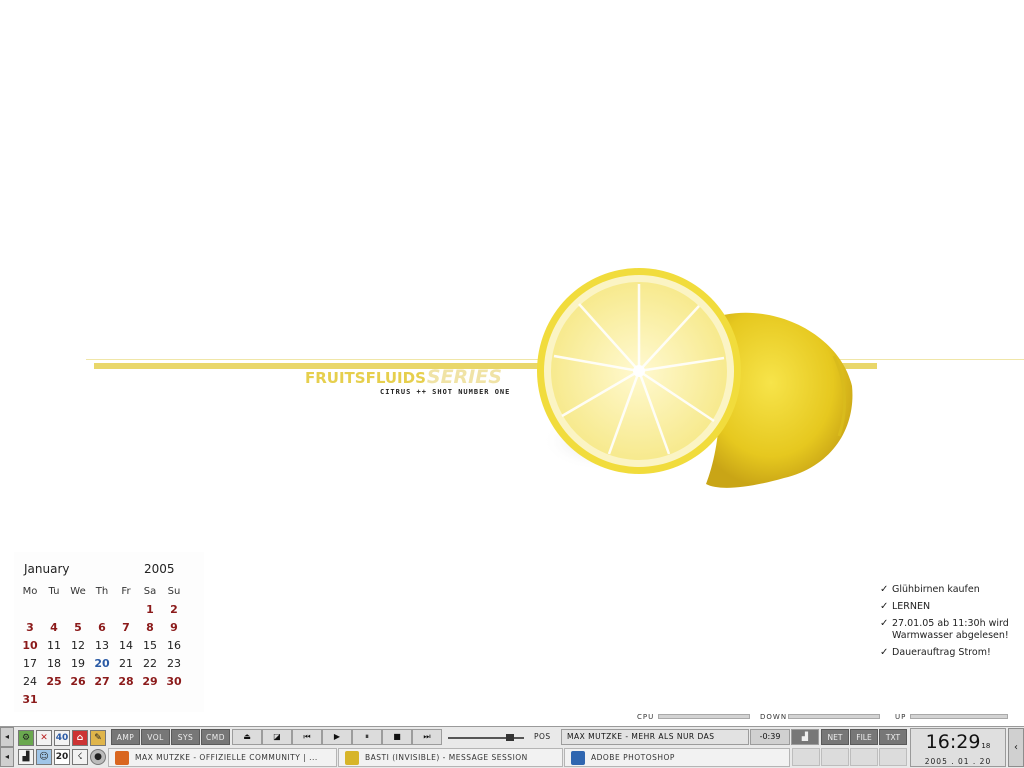  What do you see at coordinates (54, 646) in the screenshot?
I see `calendar-day: 11` at bounding box center [54, 646].